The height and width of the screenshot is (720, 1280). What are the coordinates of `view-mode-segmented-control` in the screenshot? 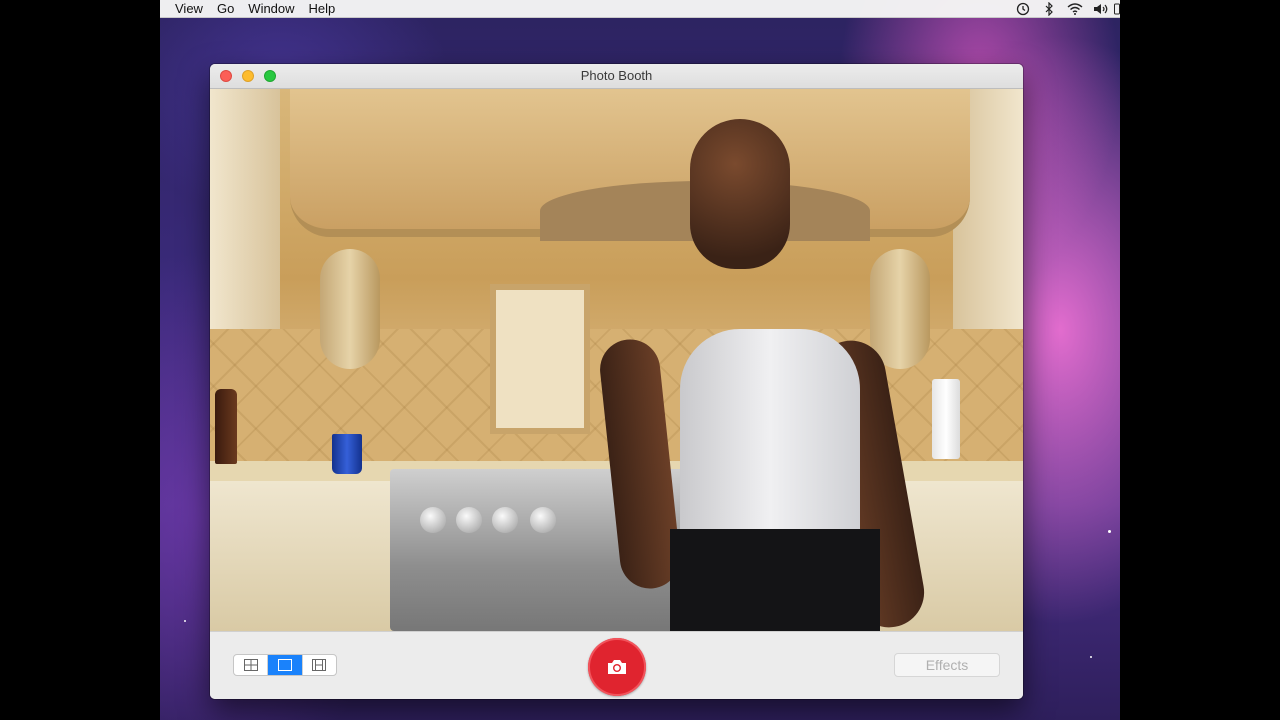 It's located at (285, 665).